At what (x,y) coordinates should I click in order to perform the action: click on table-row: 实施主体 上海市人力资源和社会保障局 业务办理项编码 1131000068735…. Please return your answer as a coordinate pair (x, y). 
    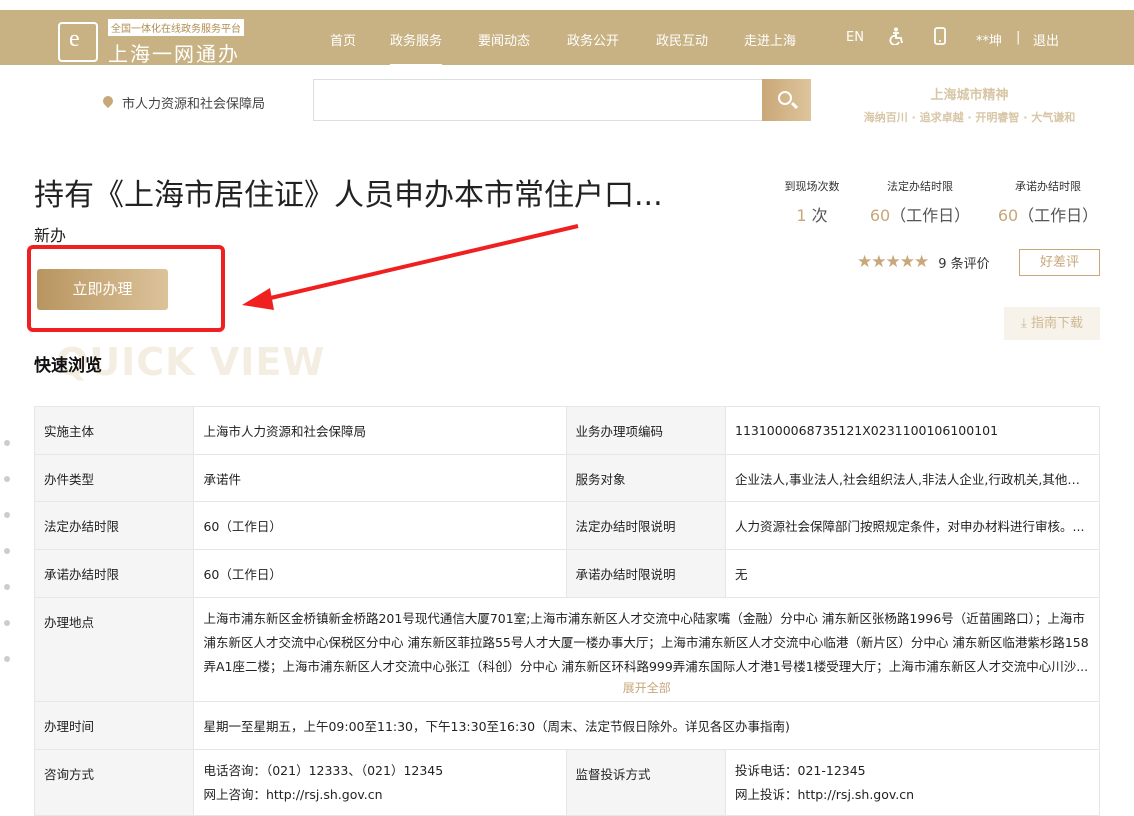
    Looking at the image, I should click on (566, 430).